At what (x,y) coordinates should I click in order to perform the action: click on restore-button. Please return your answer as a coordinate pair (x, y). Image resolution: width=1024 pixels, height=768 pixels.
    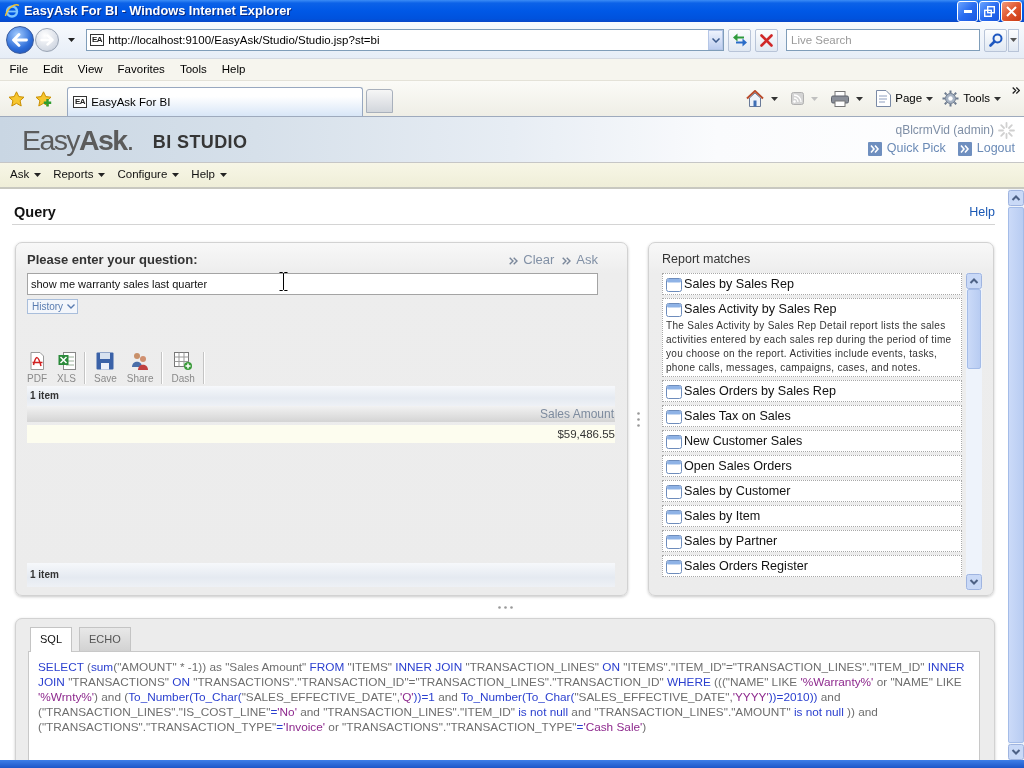
    Looking at the image, I should click on (989, 11).